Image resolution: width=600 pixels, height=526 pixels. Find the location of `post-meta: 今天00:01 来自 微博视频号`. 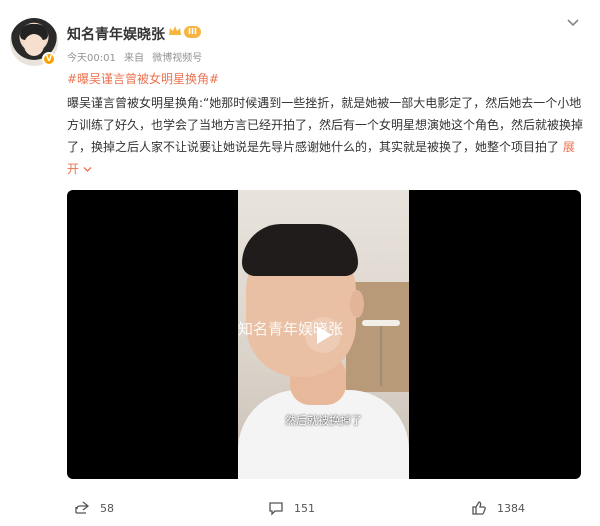

post-meta: 今天00:01 来自 微博视频号 is located at coordinates (137, 56).